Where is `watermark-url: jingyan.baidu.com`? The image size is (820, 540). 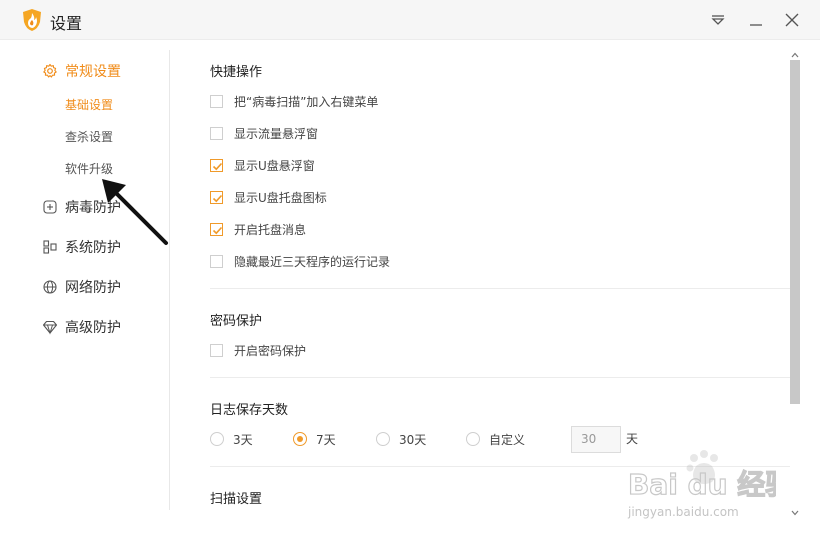 watermark-url: jingyan.baidu.com is located at coordinates (683, 512).